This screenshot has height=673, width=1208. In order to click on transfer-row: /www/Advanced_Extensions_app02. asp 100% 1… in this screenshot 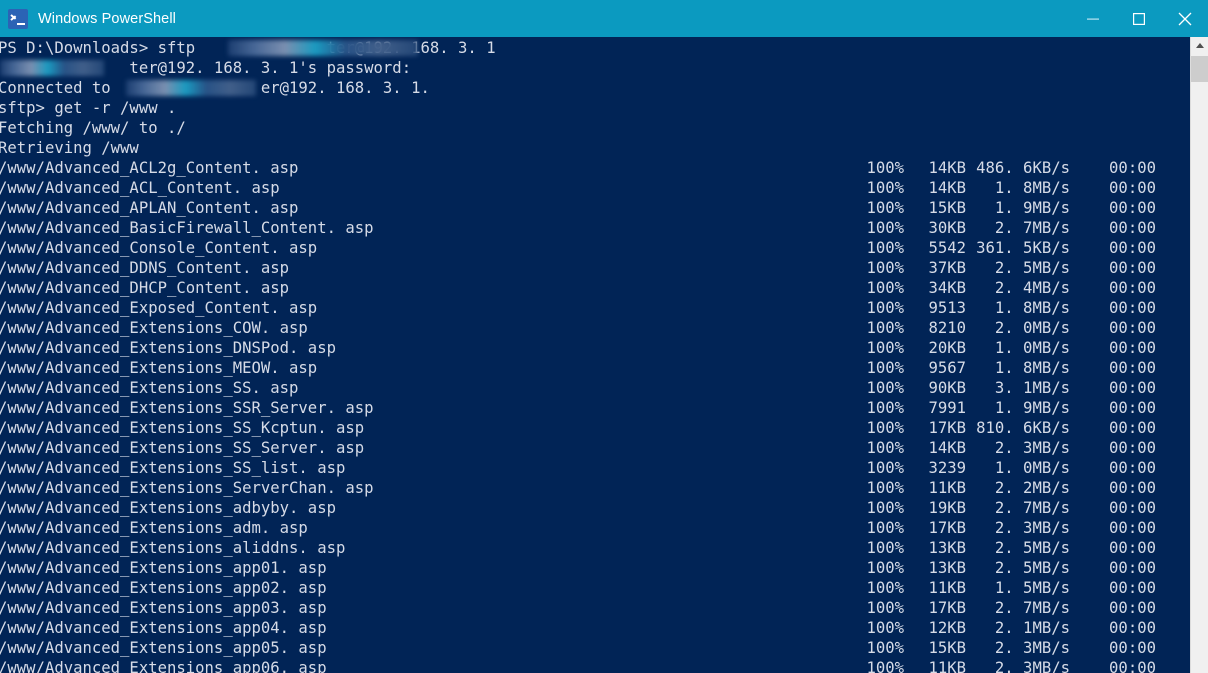, I will do `click(595, 588)`.